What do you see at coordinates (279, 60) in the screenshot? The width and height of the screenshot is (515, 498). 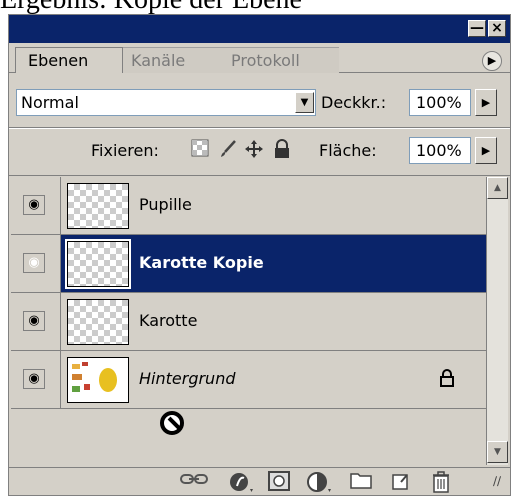 I see `tab-protokoll: Protokoll` at bounding box center [279, 60].